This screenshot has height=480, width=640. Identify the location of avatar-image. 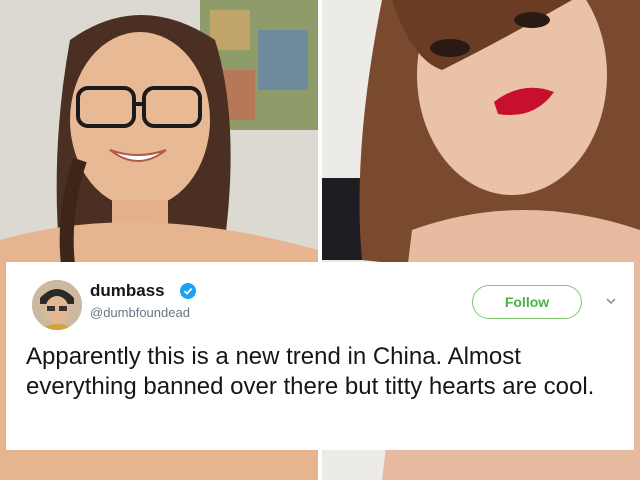
(57, 305).